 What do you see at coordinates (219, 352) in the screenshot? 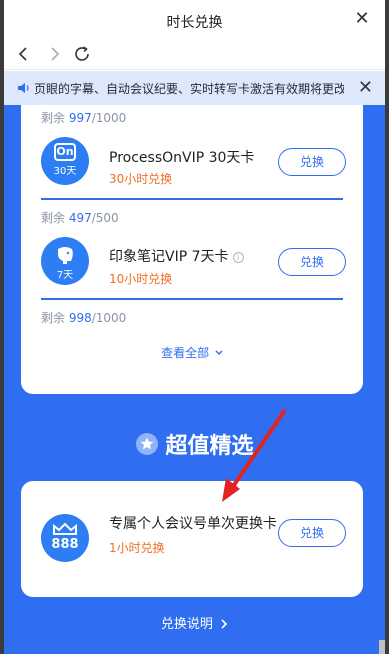
I see `chevron-down-icon` at bounding box center [219, 352].